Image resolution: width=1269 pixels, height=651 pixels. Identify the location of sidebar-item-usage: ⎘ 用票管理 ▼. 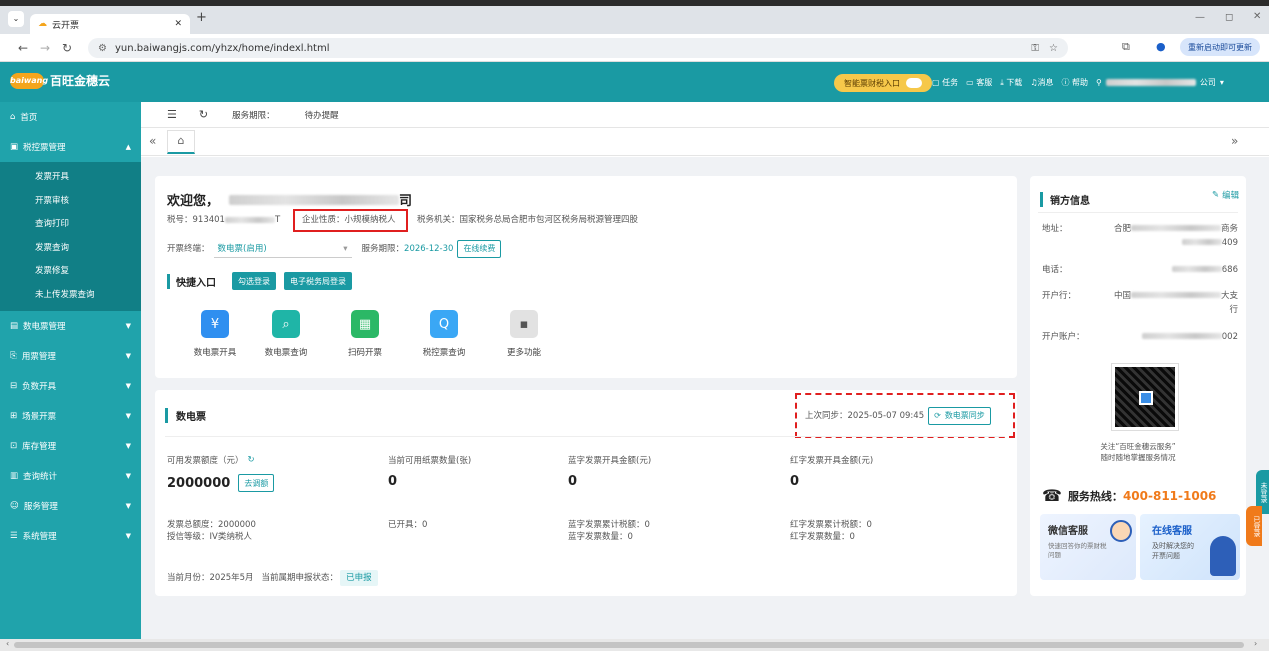
(70, 356).